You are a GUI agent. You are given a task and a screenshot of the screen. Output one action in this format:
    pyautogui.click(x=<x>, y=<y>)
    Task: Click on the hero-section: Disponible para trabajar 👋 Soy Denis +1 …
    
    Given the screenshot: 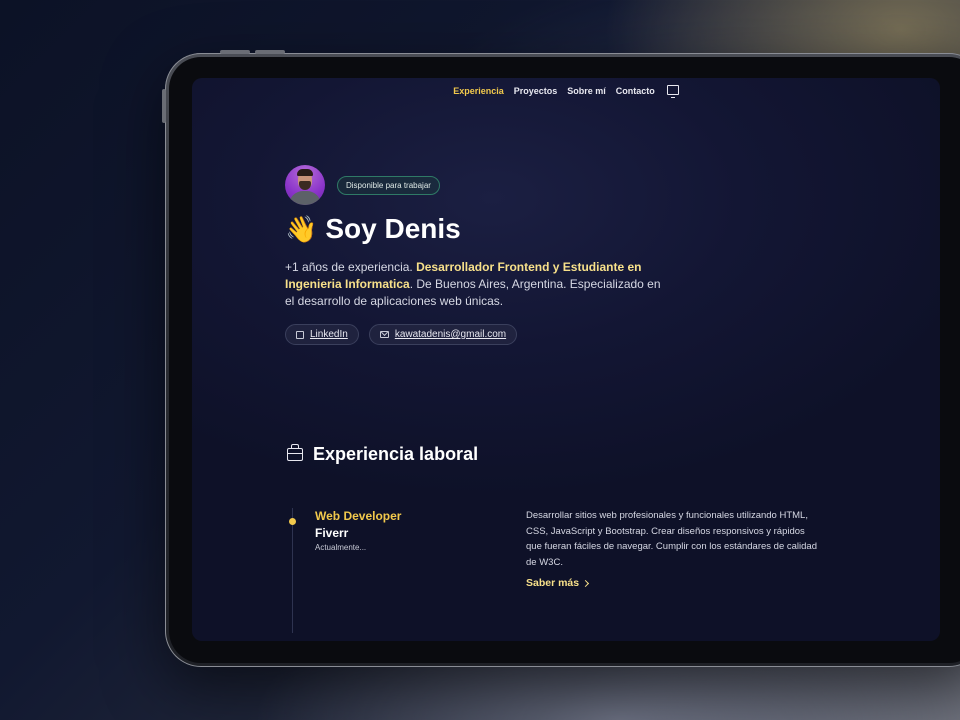 What is the action you would take?
    pyautogui.click(x=475, y=255)
    